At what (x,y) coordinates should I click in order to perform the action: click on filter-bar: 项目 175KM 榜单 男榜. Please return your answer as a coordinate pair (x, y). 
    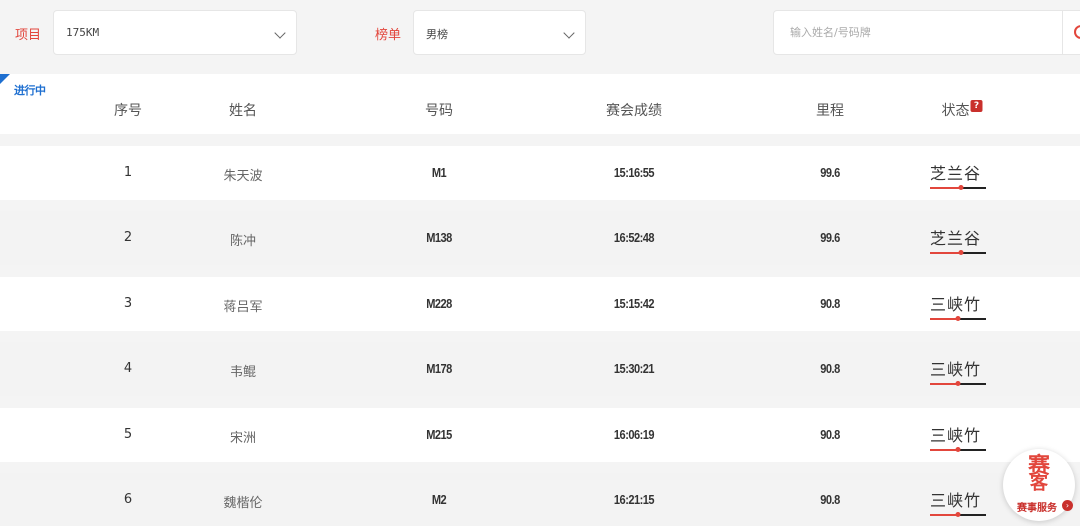
    Looking at the image, I should click on (540, 33).